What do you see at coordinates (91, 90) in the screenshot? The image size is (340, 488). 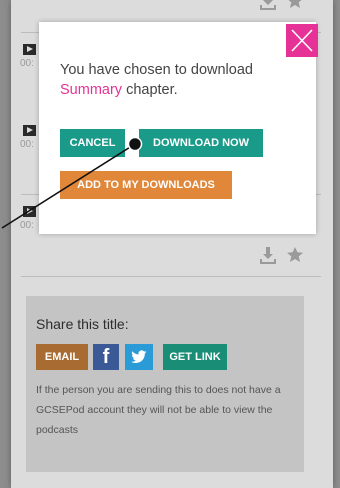 I see `chapter-name: Summary` at bounding box center [91, 90].